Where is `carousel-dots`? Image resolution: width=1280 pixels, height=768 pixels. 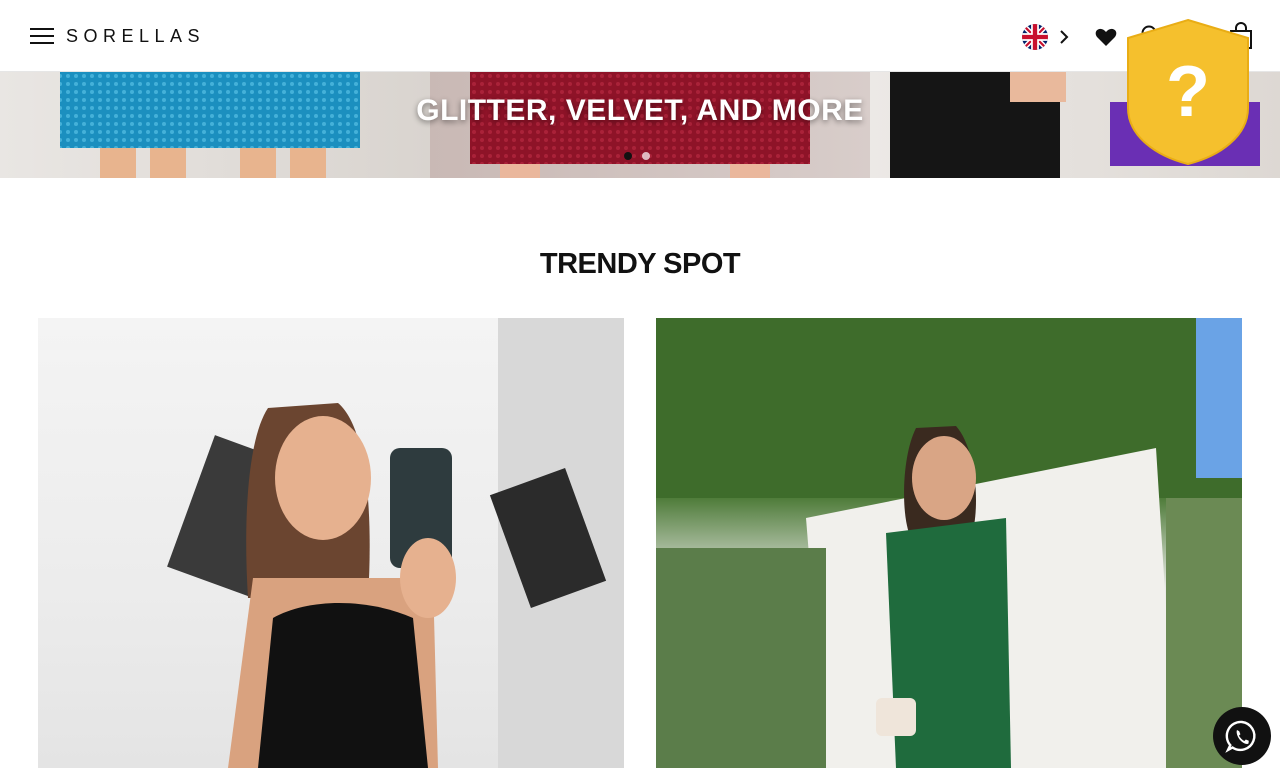 carousel-dots is located at coordinates (637, 156).